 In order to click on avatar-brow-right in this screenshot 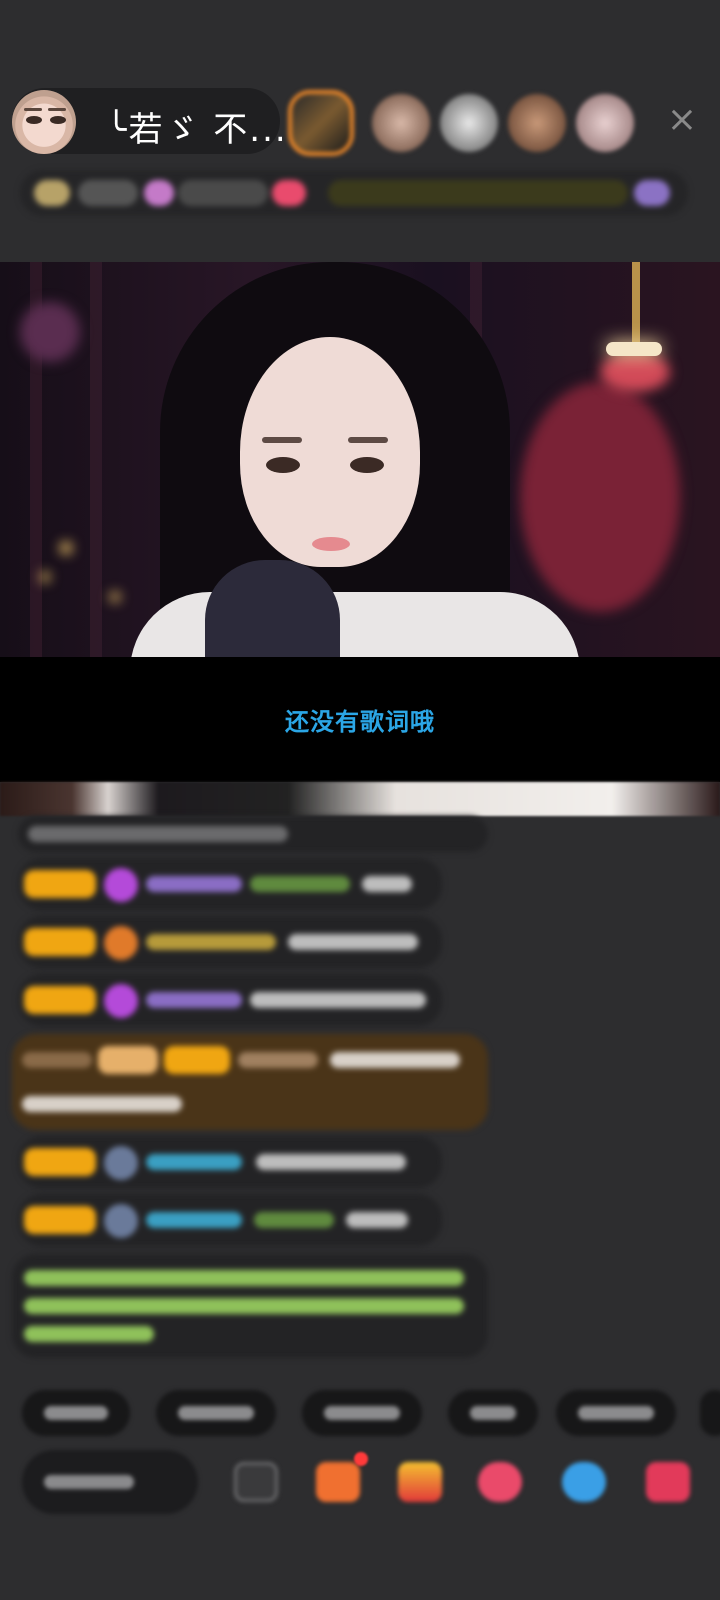, I will do `click(57, 109)`.